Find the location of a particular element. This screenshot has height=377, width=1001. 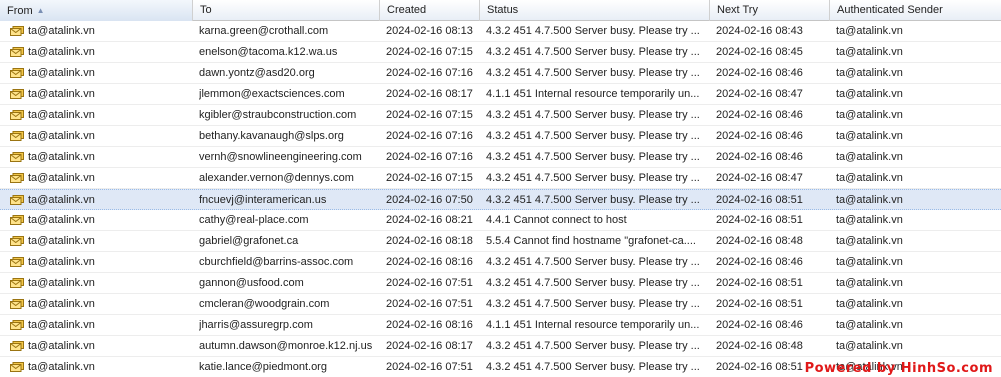

column-header-to: To is located at coordinates (286, 10).